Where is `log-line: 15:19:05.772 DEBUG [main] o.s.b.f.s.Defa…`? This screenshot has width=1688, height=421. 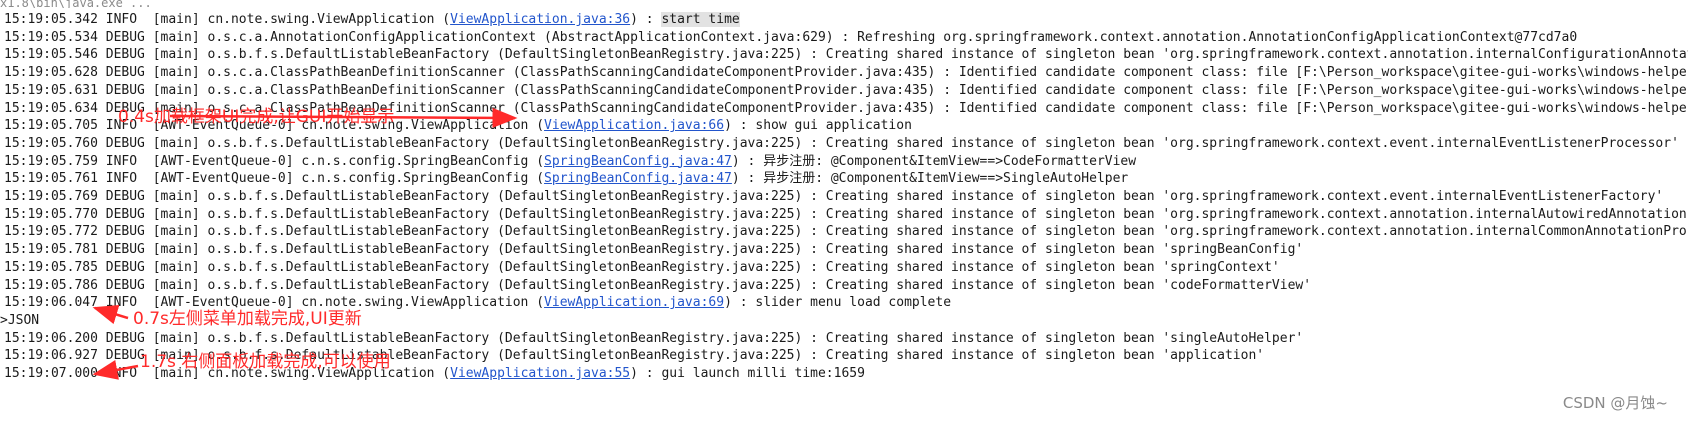
log-line: 15:19:05.772 DEBUG [main] o.s.b.f.s.Defa… is located at coordinates (846, 232).